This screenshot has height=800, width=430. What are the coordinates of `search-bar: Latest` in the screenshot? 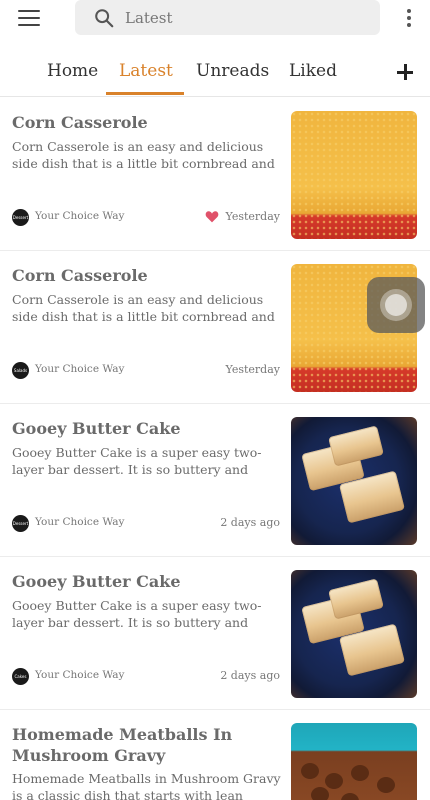 It's located at (227, 17).